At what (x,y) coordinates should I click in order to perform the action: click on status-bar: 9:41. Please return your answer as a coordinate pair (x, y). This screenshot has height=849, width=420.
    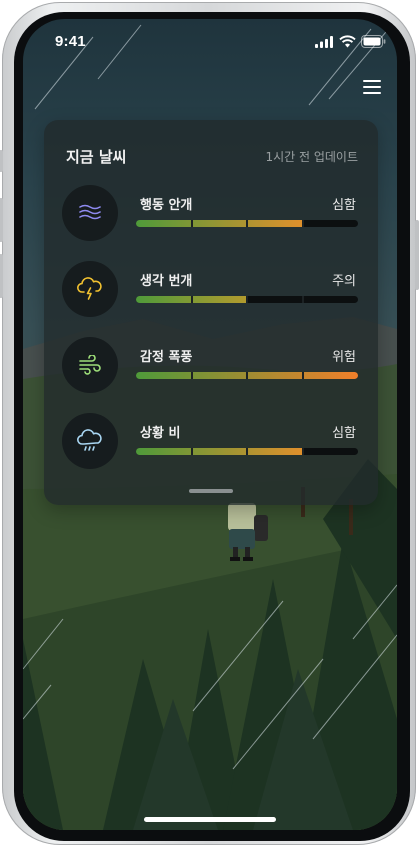
    Looking at the image, I should click on (210, 41).